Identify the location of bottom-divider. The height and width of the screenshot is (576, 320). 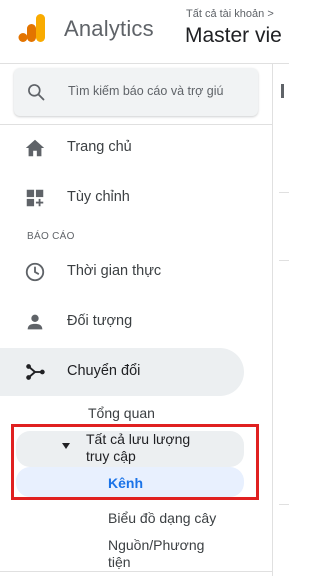
(136, 571).